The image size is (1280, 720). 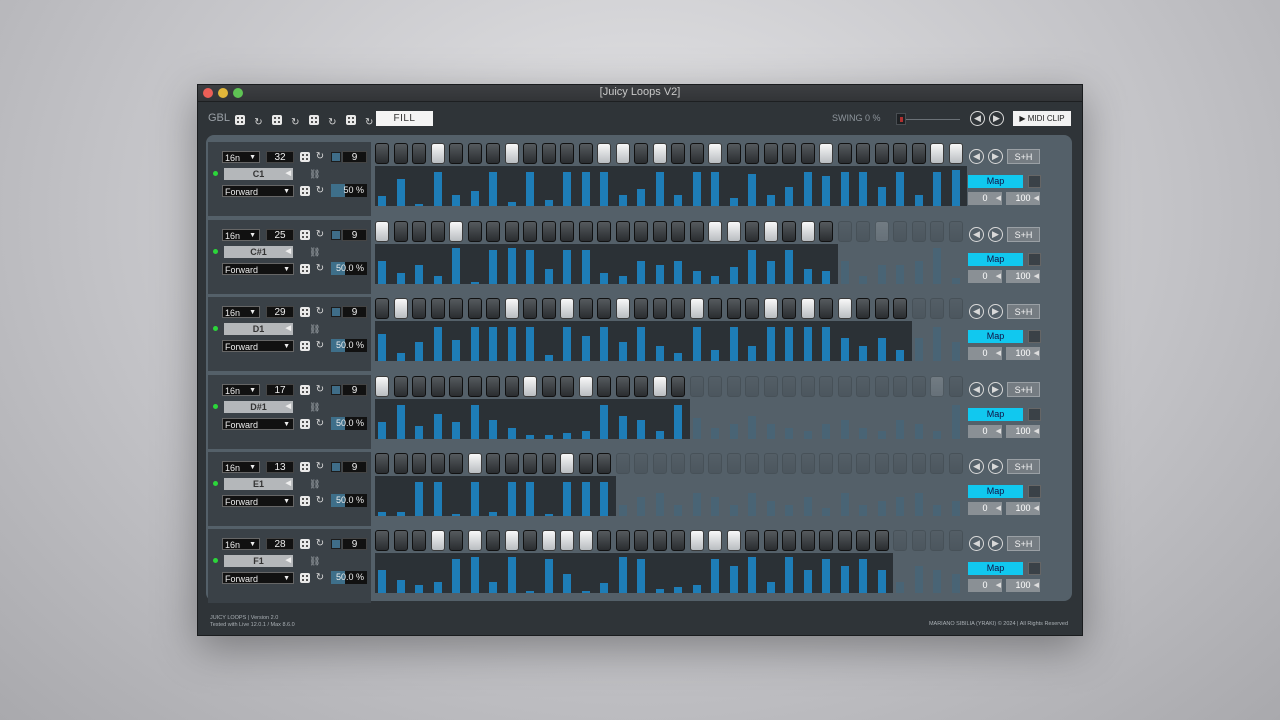 What do you see at coordinates (314, 252) in the screenshot?
I see `link-icon: ⛓` at bounding box center [314, 252].